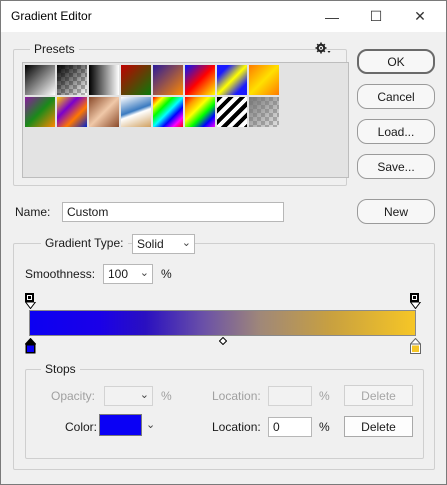 The image size is (447, 485). What do you see at coordinates (104, 112) in the screenshot?
I see `preset-swatch-copper` at bounding box center [104, 112].